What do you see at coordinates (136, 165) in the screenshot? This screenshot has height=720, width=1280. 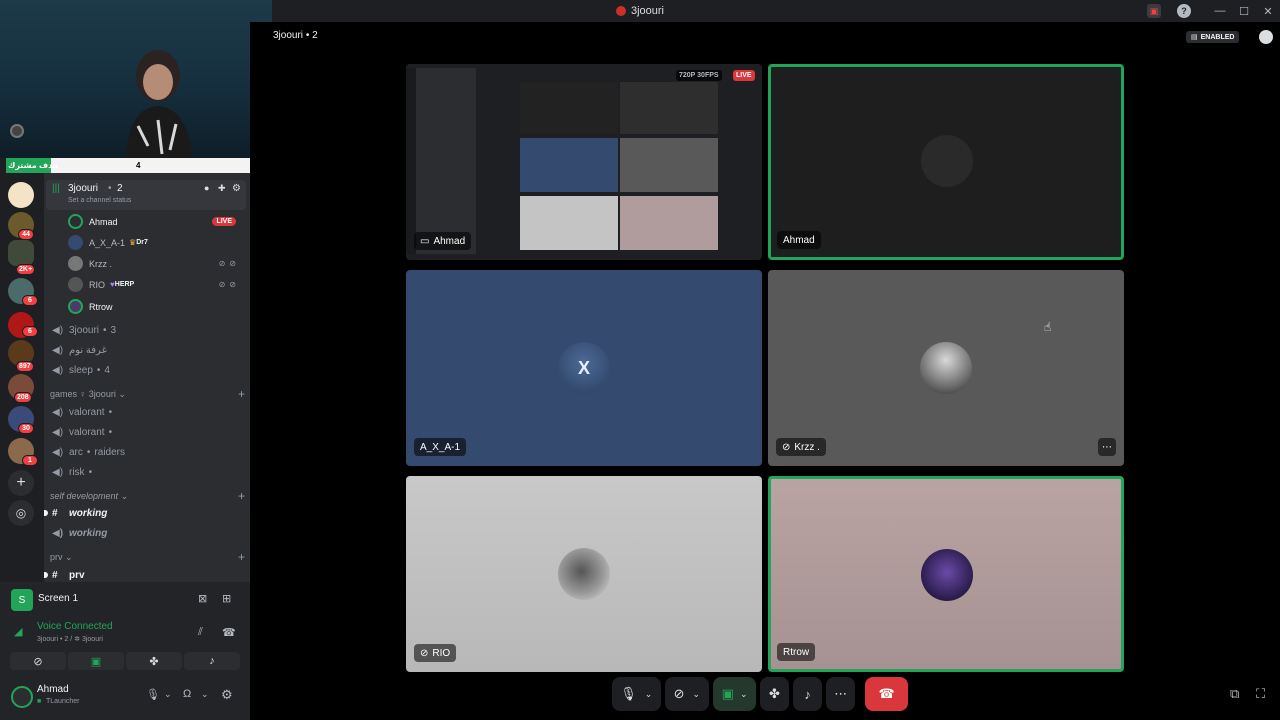 I see `goal-bar: هدف مشترك 4 50` at bounding box center [136, 165].